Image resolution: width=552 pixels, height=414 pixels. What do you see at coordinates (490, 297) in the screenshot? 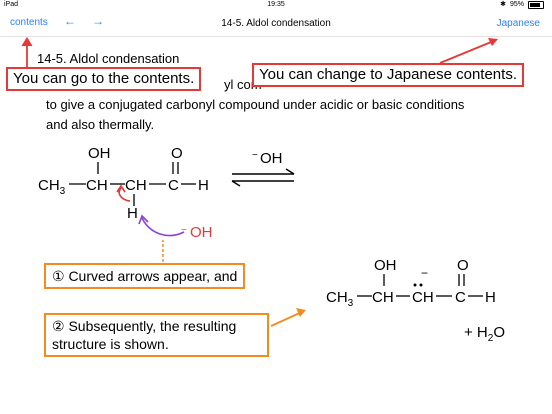
I see `product-h-label: H` at bounding box center [490, 297].